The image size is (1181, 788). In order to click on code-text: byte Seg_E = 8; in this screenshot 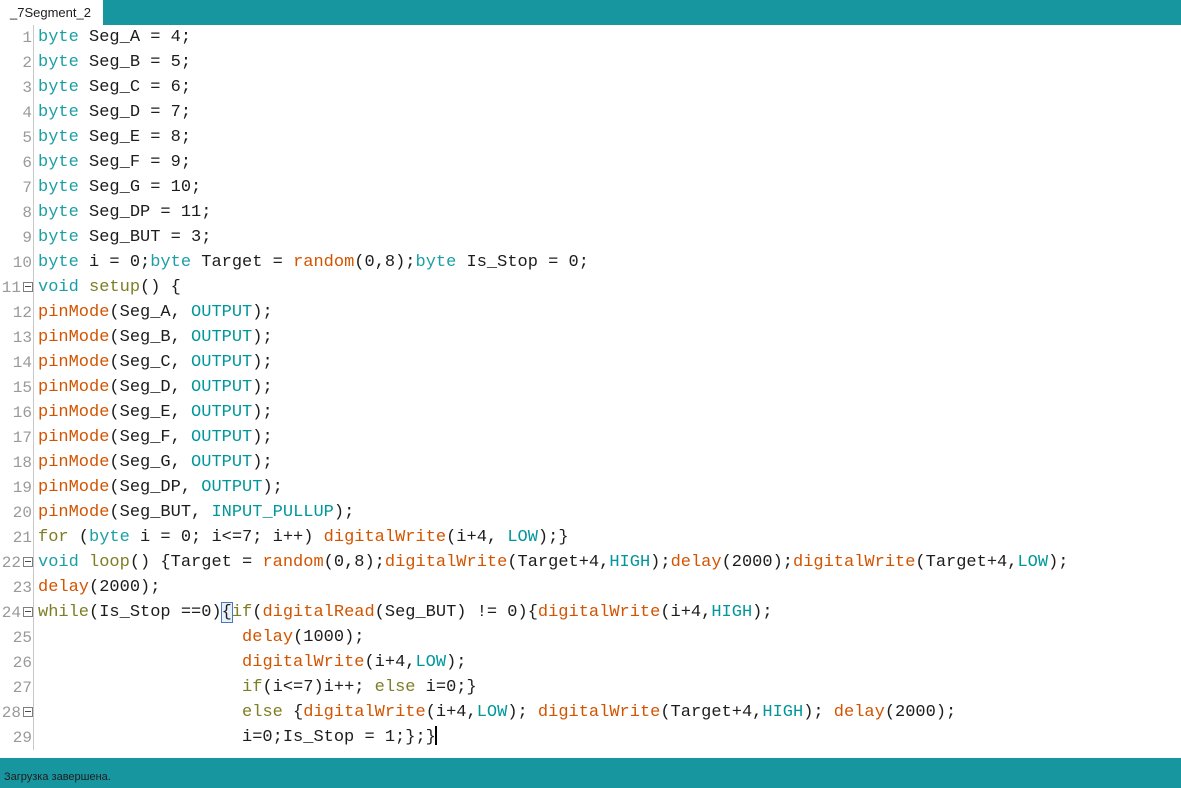, I will do `click(609, 137)`.